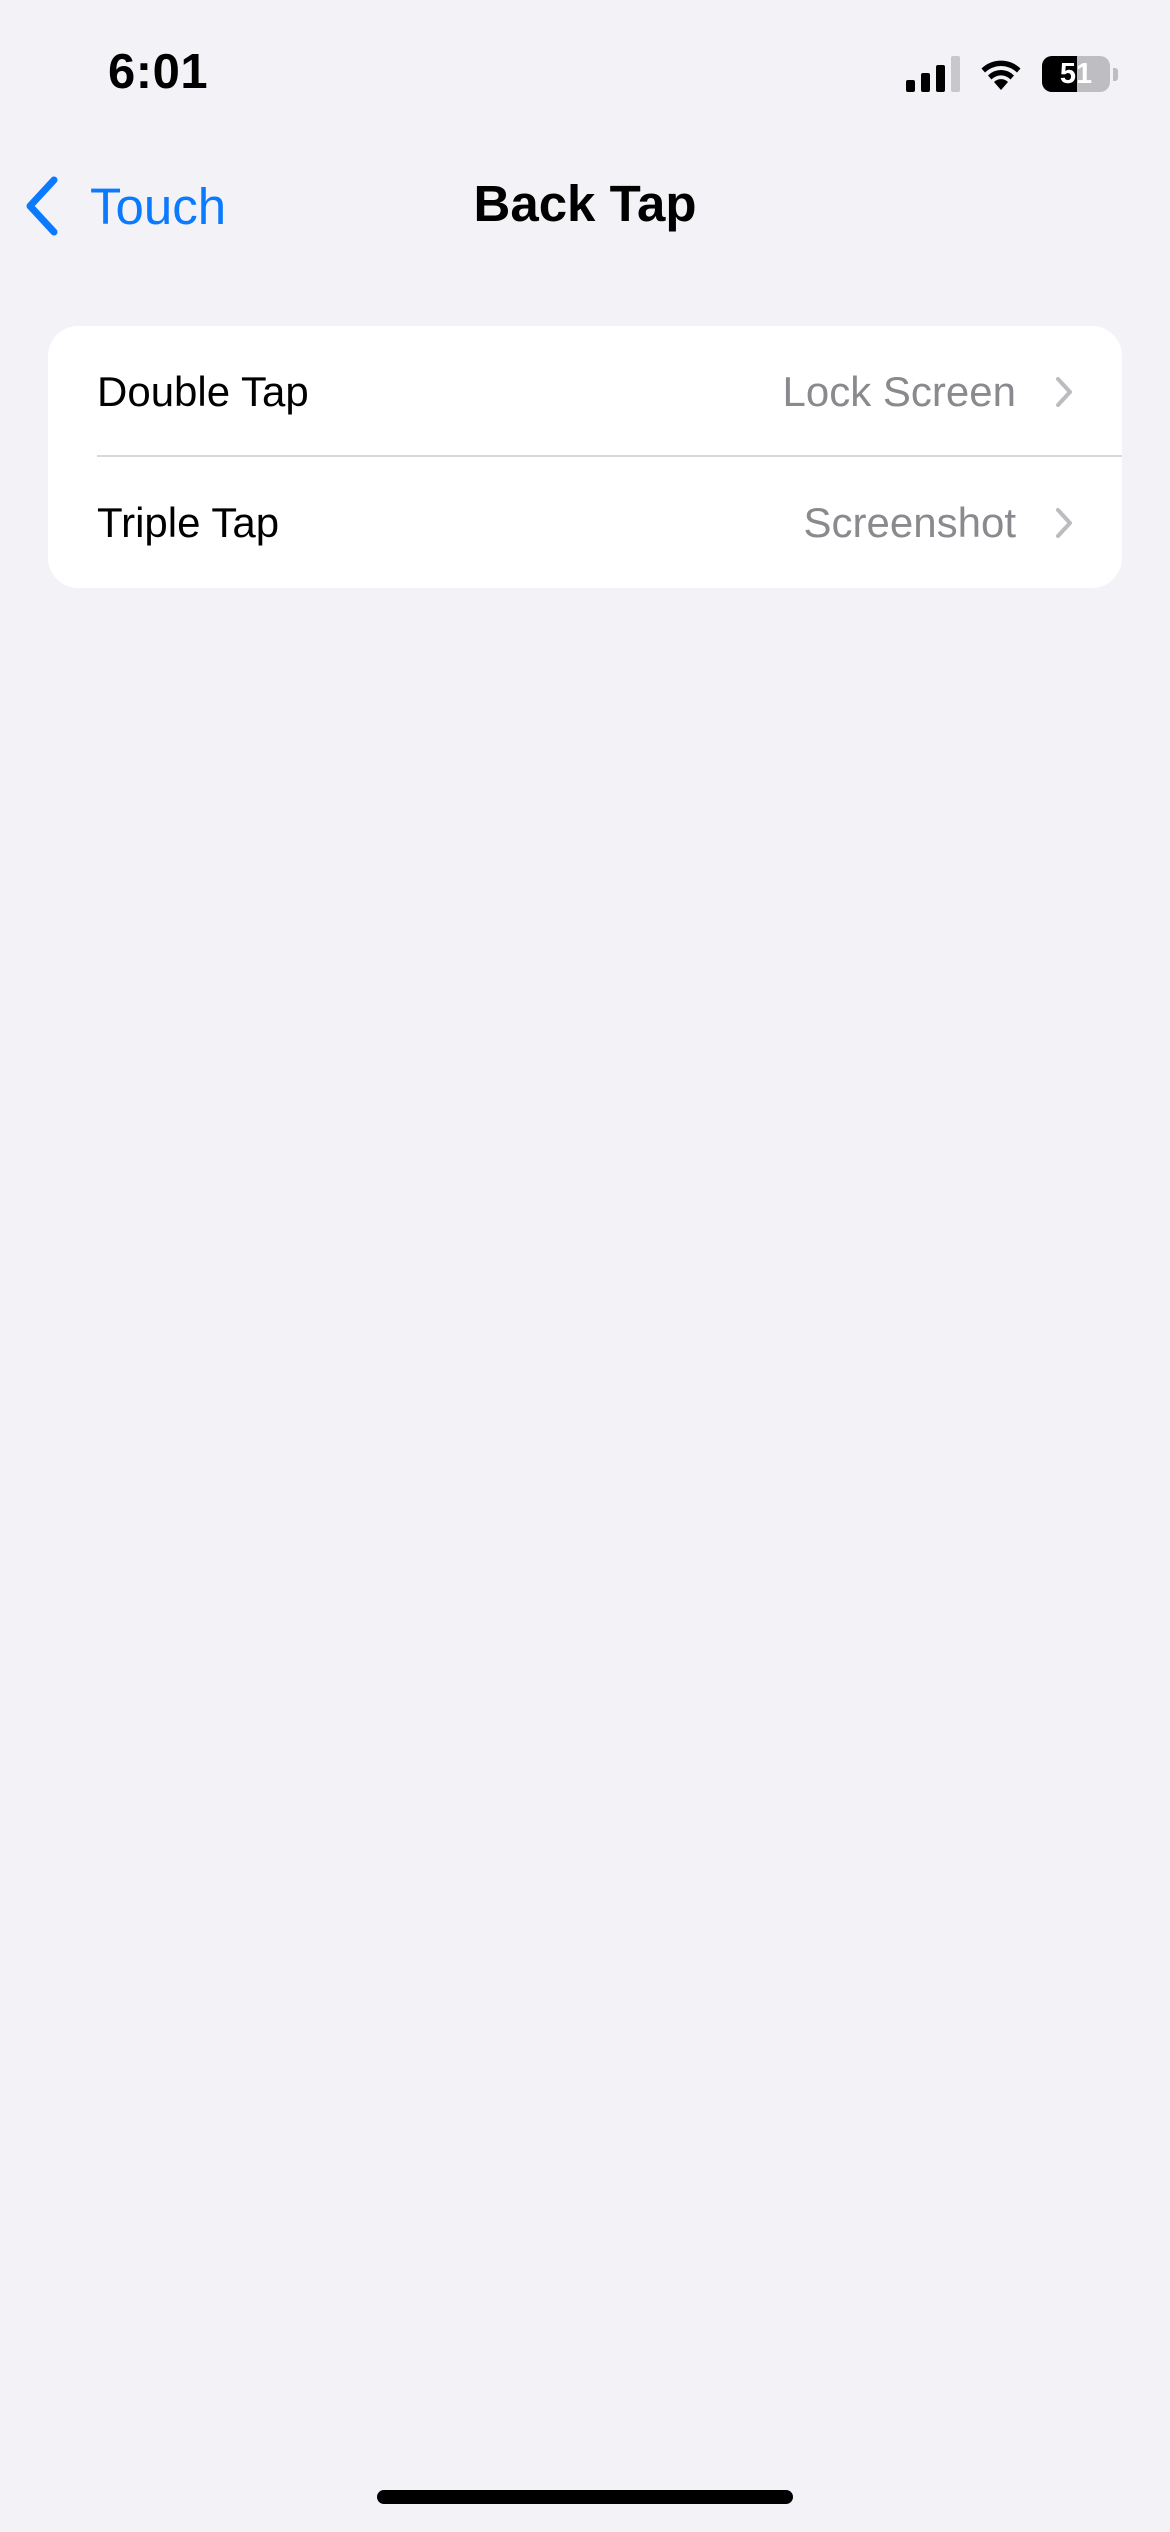 The height and width of the screenshot is (2532, 1170). What do you see at coordinates (585, 2497) in the screenshot?
I see `home-indicator` at bounding box center [585, 2497].